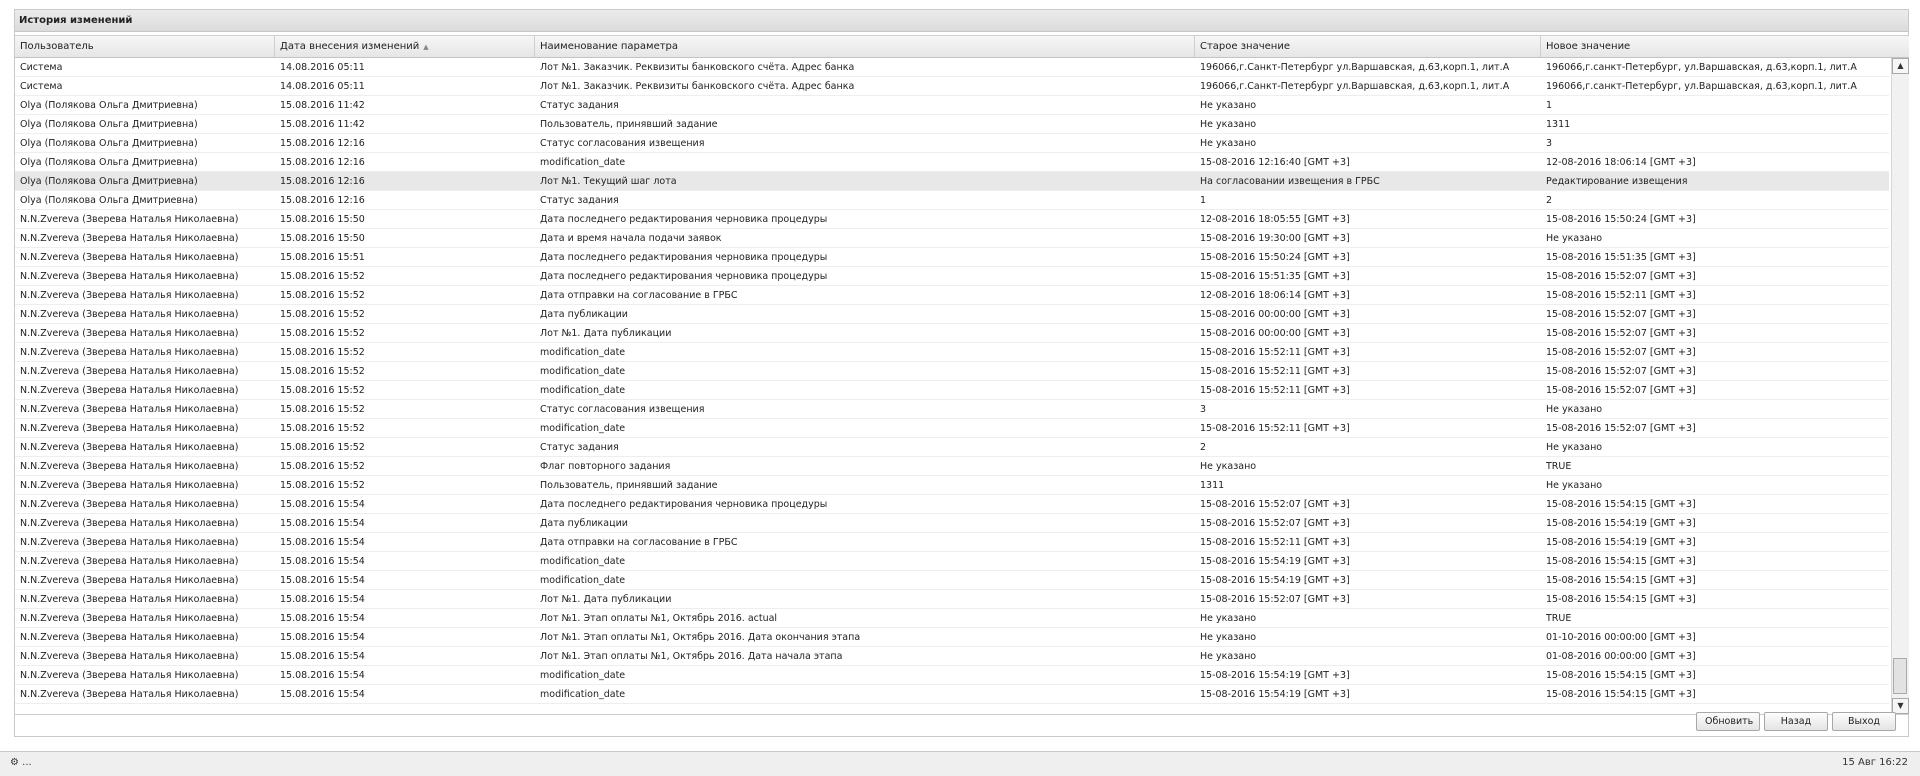  Describe the element at coordinates (1875, 762) in the screenshot. I see `status-clock: 15 Авг 16:22` at that location.